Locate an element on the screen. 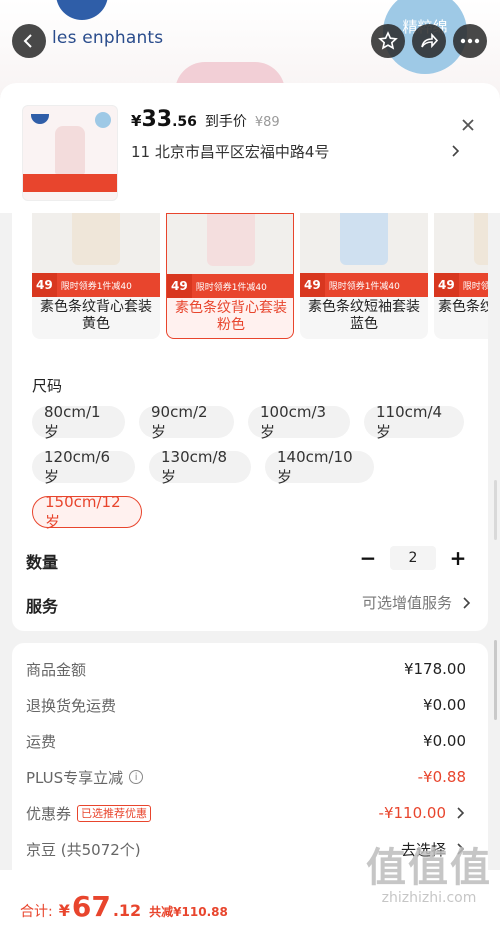 The height and width of the screenshot is (930, 500). thumbnail-badge is located at coordinates (103, 120).